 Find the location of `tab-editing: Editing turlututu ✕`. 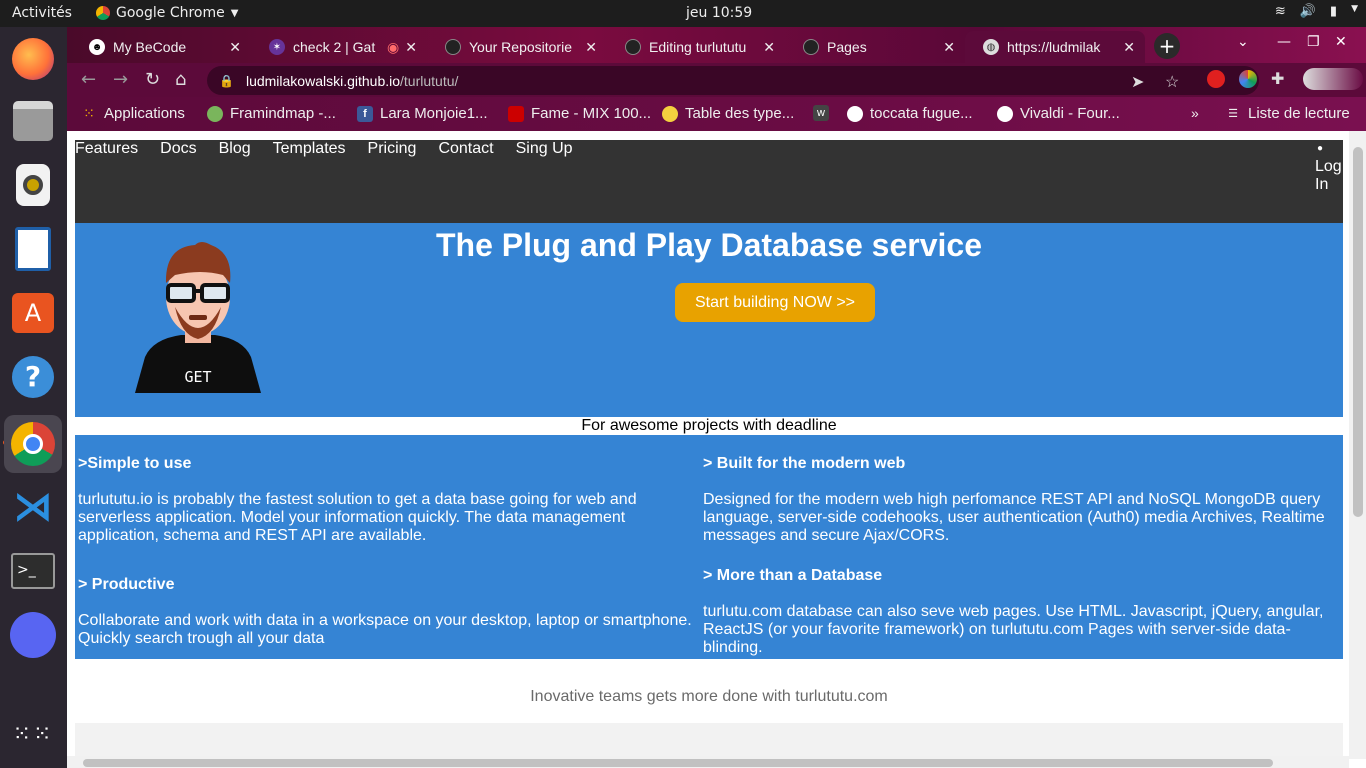

tab-editing: Editing turlututu ✕ is located at coordinates (696, 47).